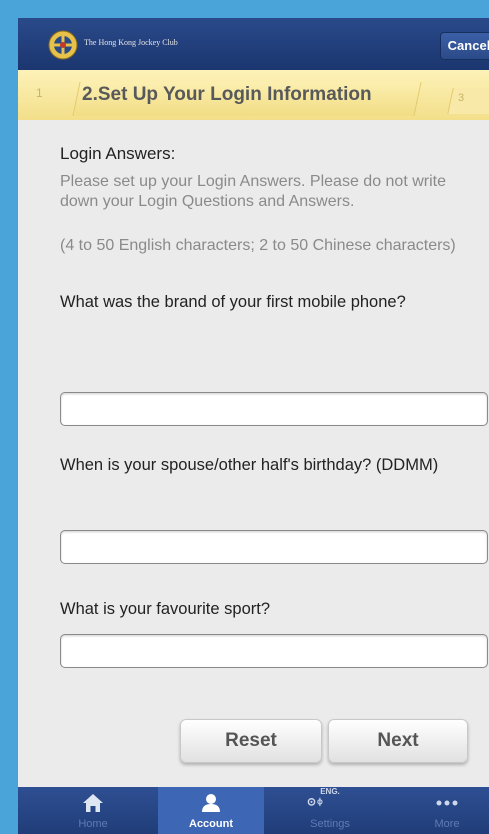  Describe the element at coordinates (445, 810) in the screenshot. I see `tab-more: More` at that location.